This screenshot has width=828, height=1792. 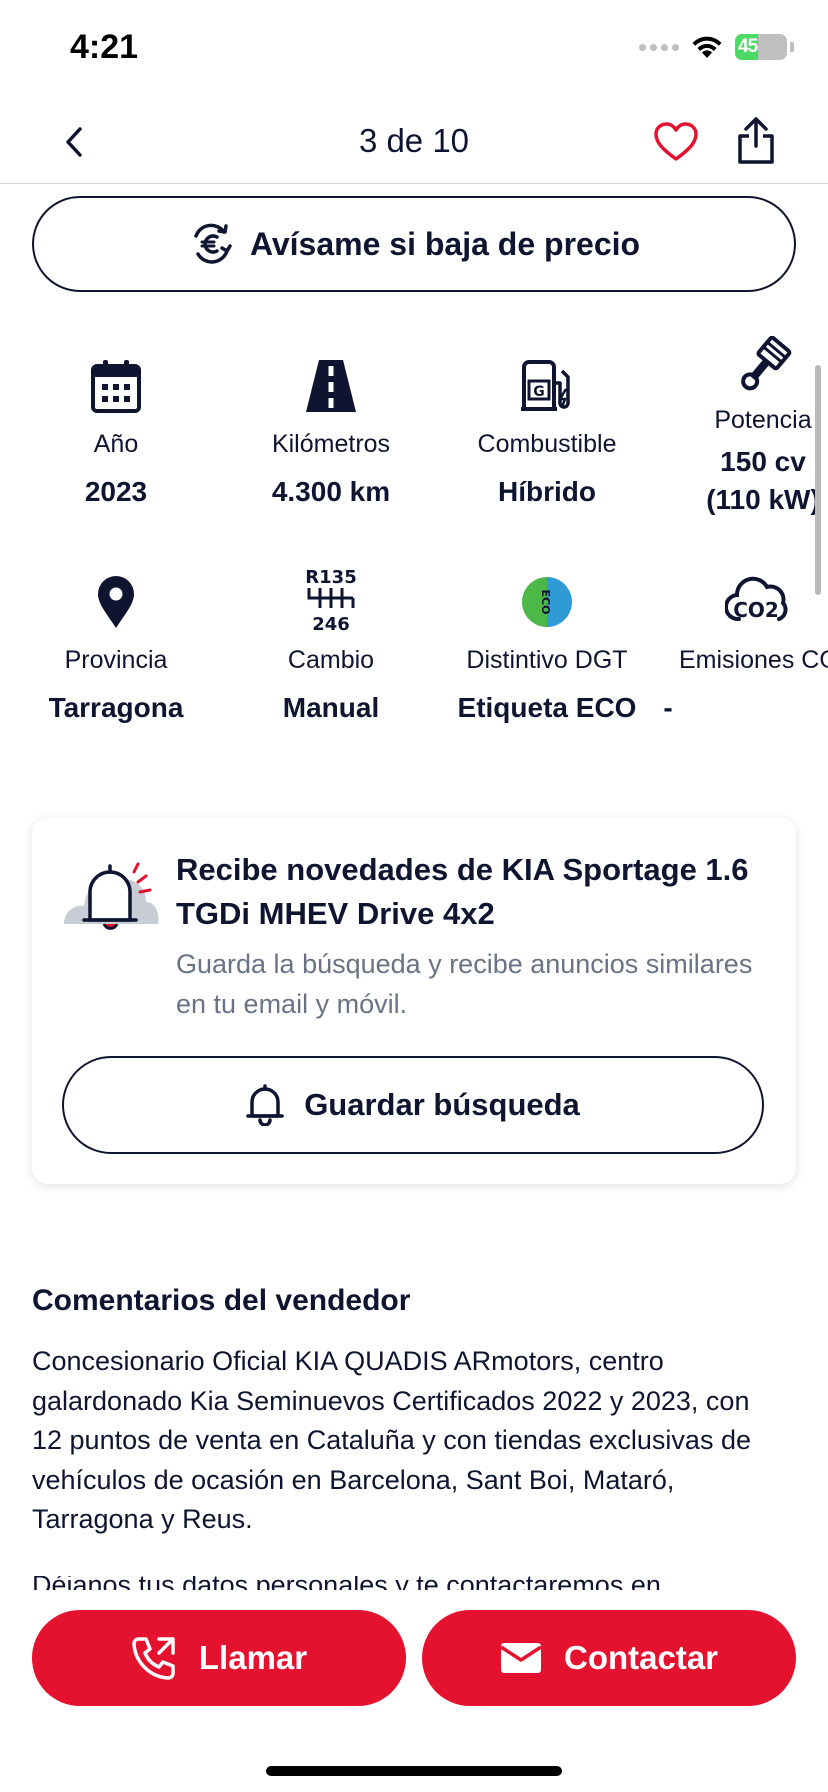 I want to click on scrollbar, so click(x=818, y=480).